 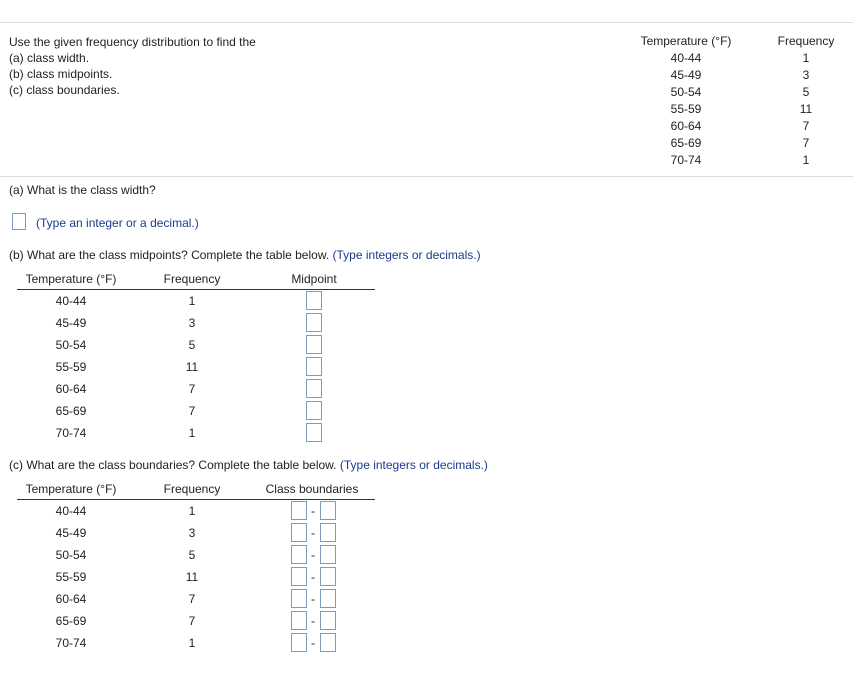 I want to click on part-b-hint: (Type integers or decimals.), so click(x=406, y=255).